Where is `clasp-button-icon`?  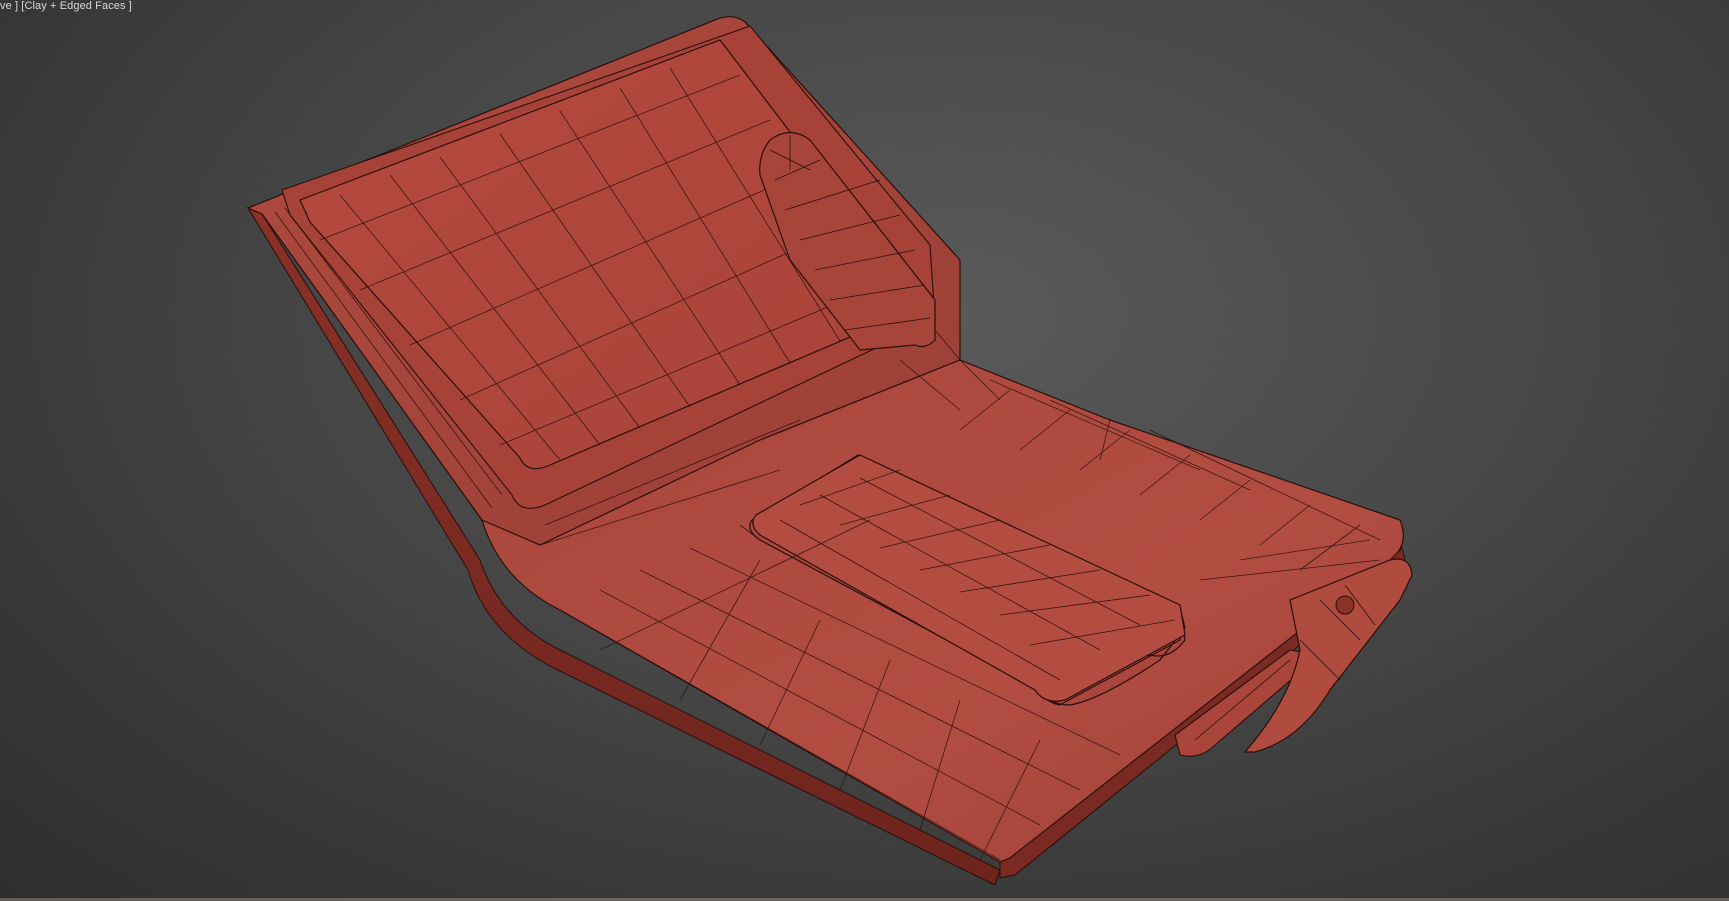 clasp-button-icon is located at coordinates (1345, 605).